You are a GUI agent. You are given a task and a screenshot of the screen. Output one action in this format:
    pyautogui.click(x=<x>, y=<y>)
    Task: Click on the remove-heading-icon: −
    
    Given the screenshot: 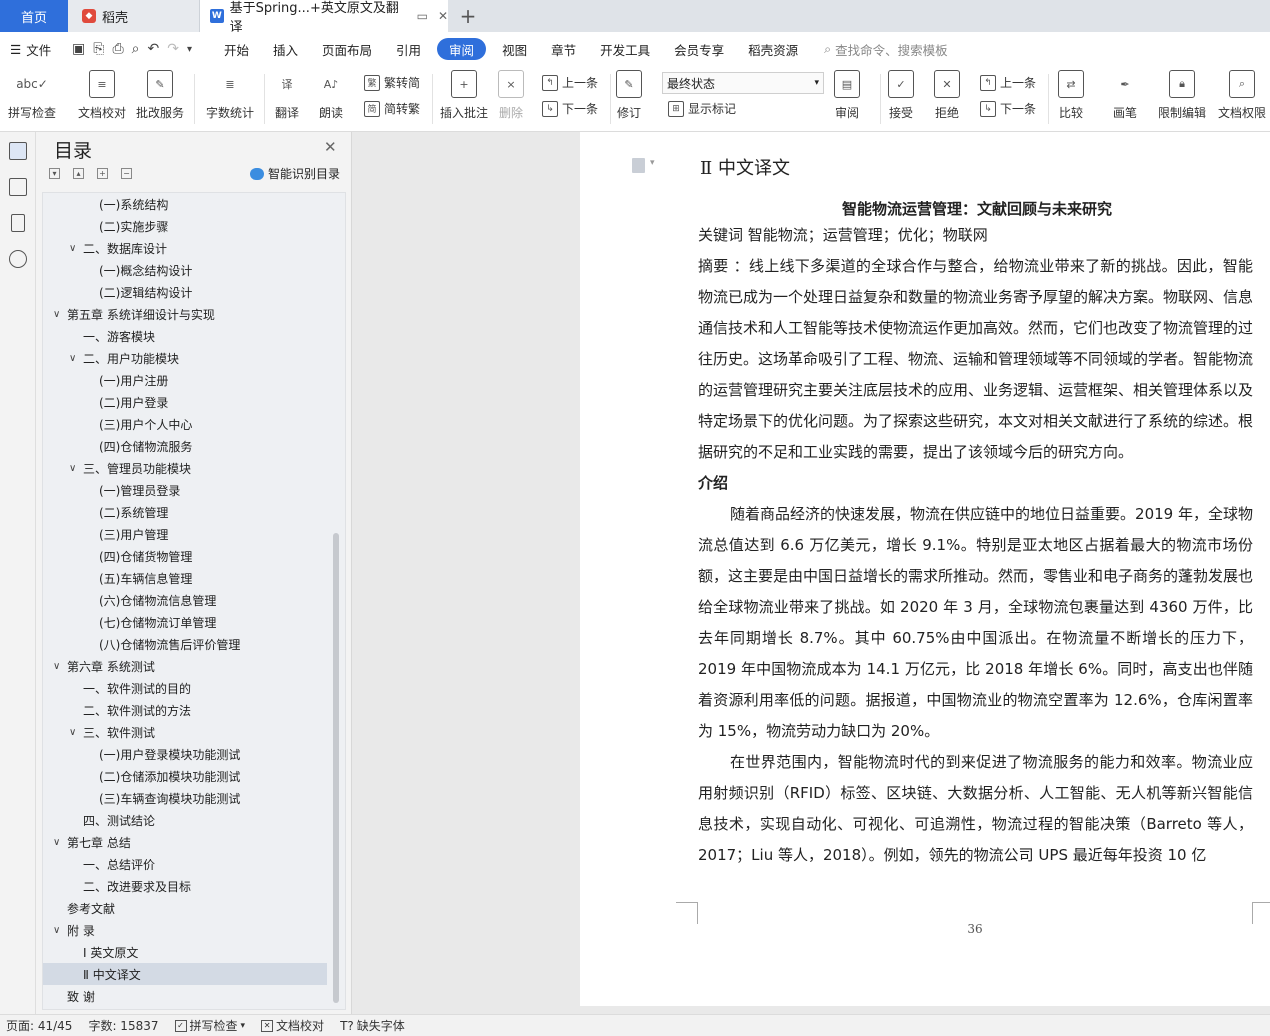 What is the action you would take?
    pyautogui.click(x=126, y=173)
    